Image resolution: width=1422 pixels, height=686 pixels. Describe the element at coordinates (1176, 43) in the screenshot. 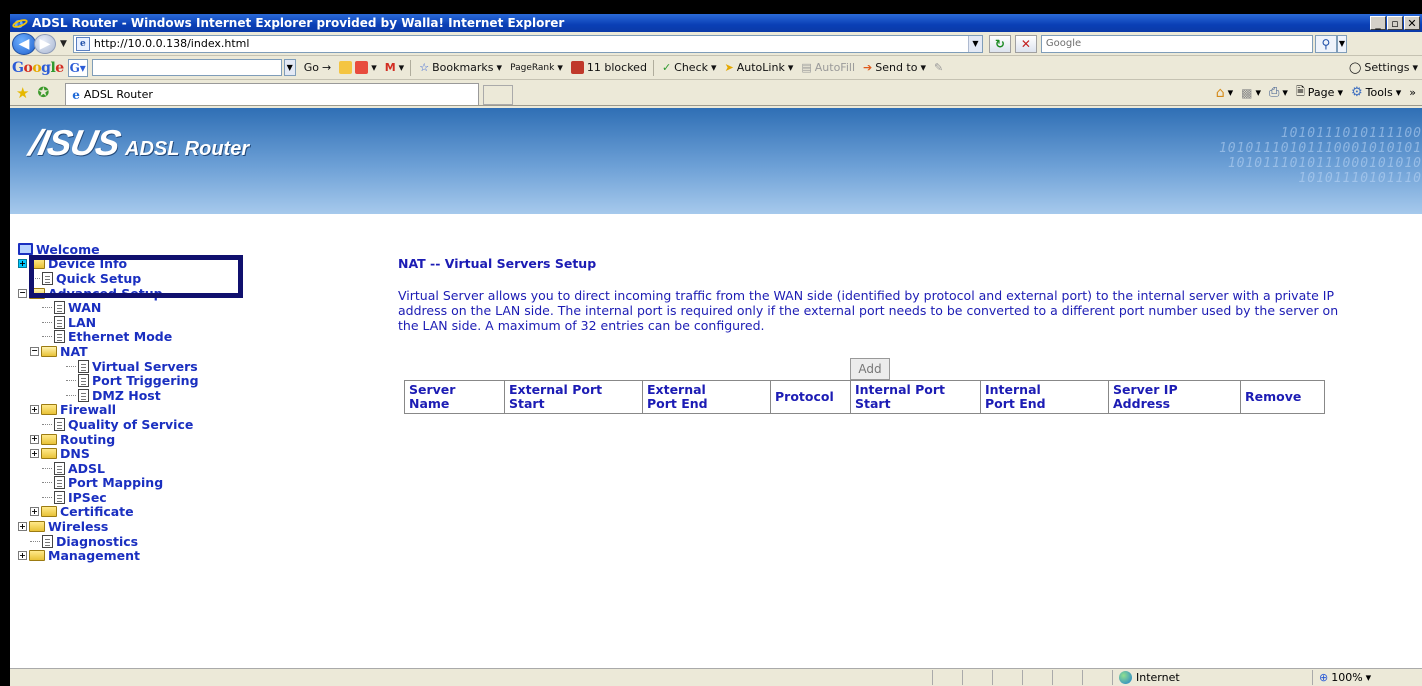

I see `search-input: Google` at that location.